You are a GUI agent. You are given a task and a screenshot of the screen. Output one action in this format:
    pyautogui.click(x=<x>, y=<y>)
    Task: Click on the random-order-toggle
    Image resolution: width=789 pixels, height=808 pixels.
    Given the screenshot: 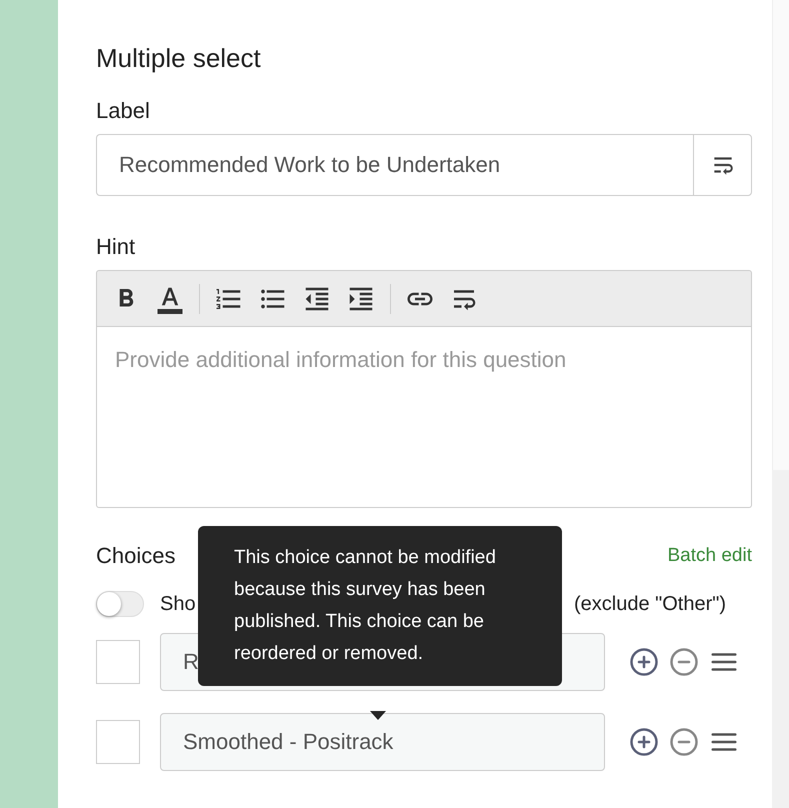 What is the action you would take?
    pyautogui.click(x=120, y=604)
    